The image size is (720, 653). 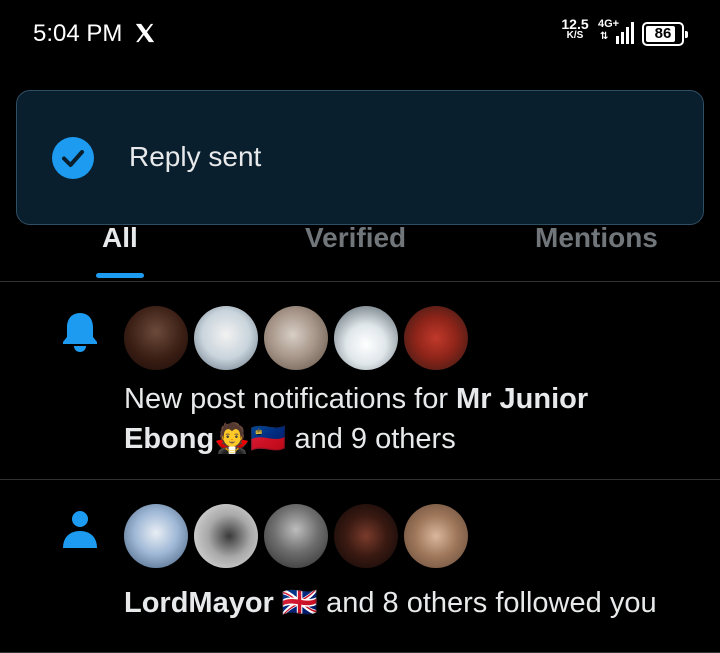 I want to click on notification-author-name: Mr Junior, so click(x=522, y=399).